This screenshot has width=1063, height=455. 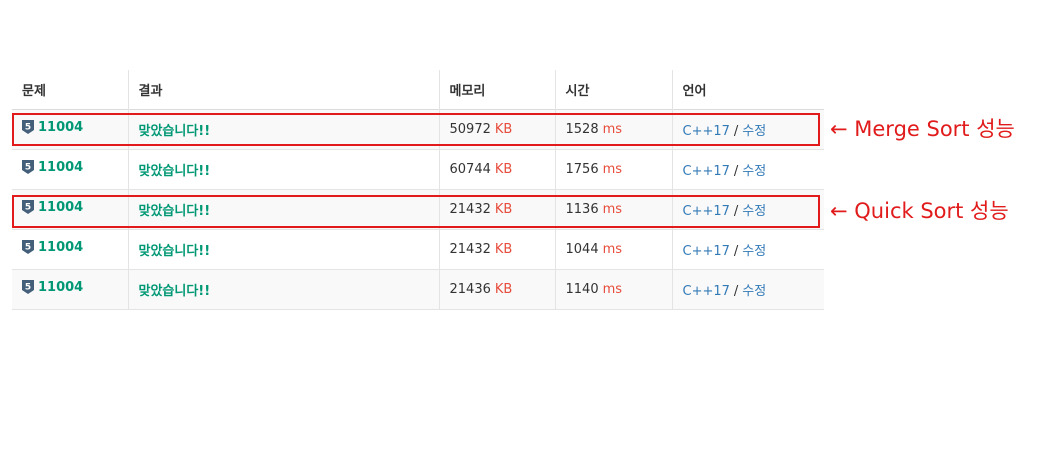 I want to click on memory-cell: 21432 KB, so click(x=496, y=249).